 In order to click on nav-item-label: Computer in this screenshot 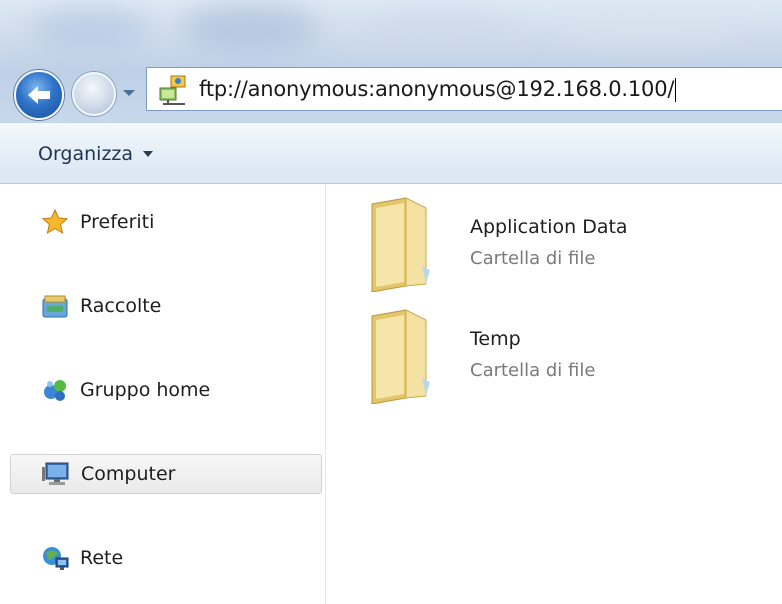, I will do `click(128, 474)`.